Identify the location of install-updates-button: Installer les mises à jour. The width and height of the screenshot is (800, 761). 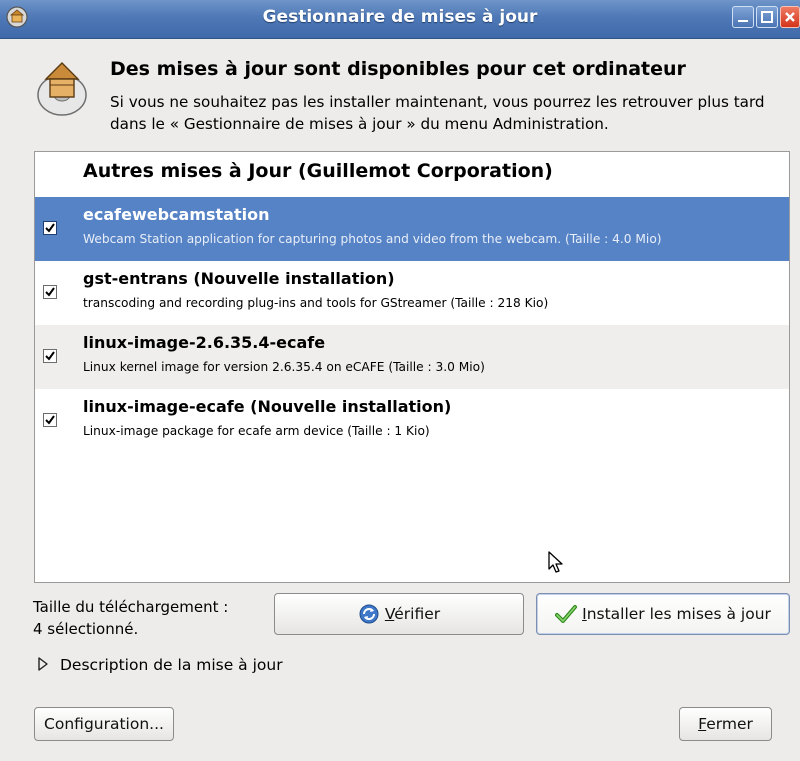
(663, 614).